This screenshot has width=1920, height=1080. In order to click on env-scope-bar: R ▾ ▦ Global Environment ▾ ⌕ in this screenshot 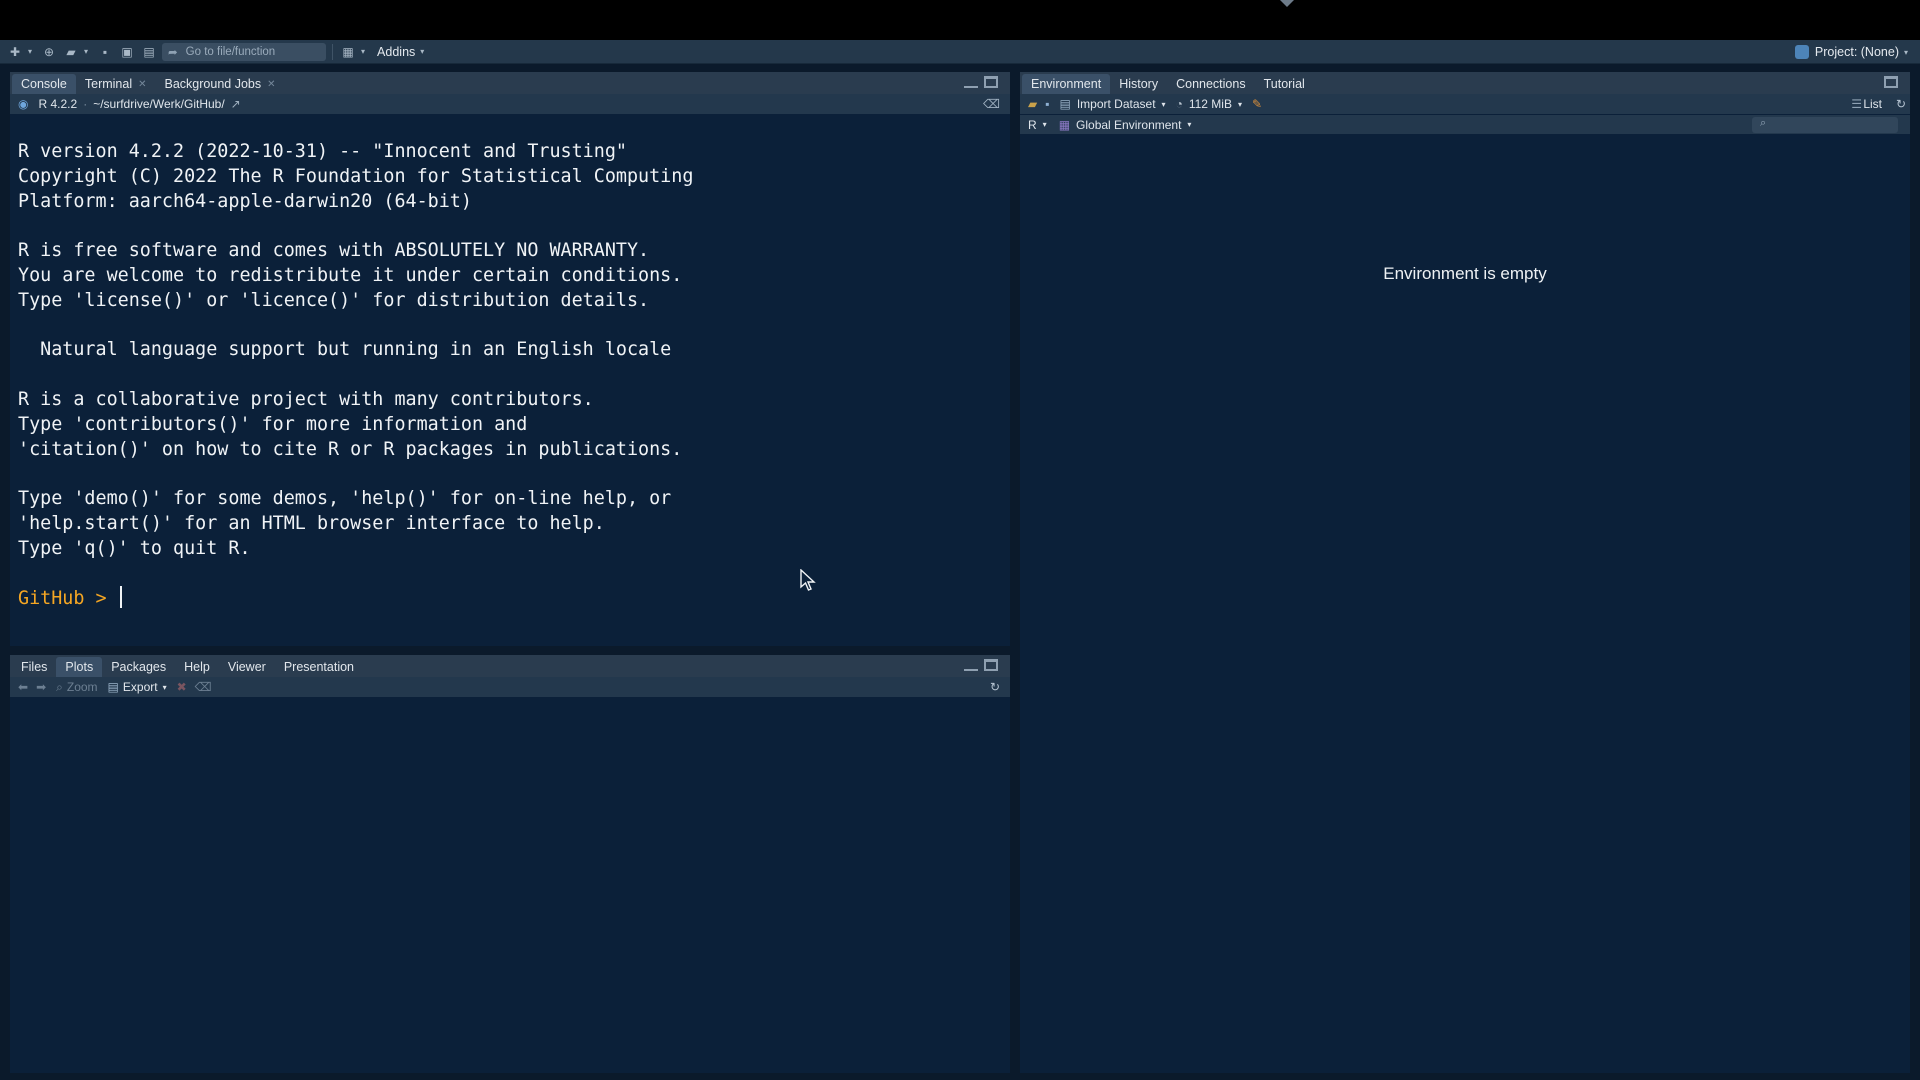, I will do `click(1465, 124)`.